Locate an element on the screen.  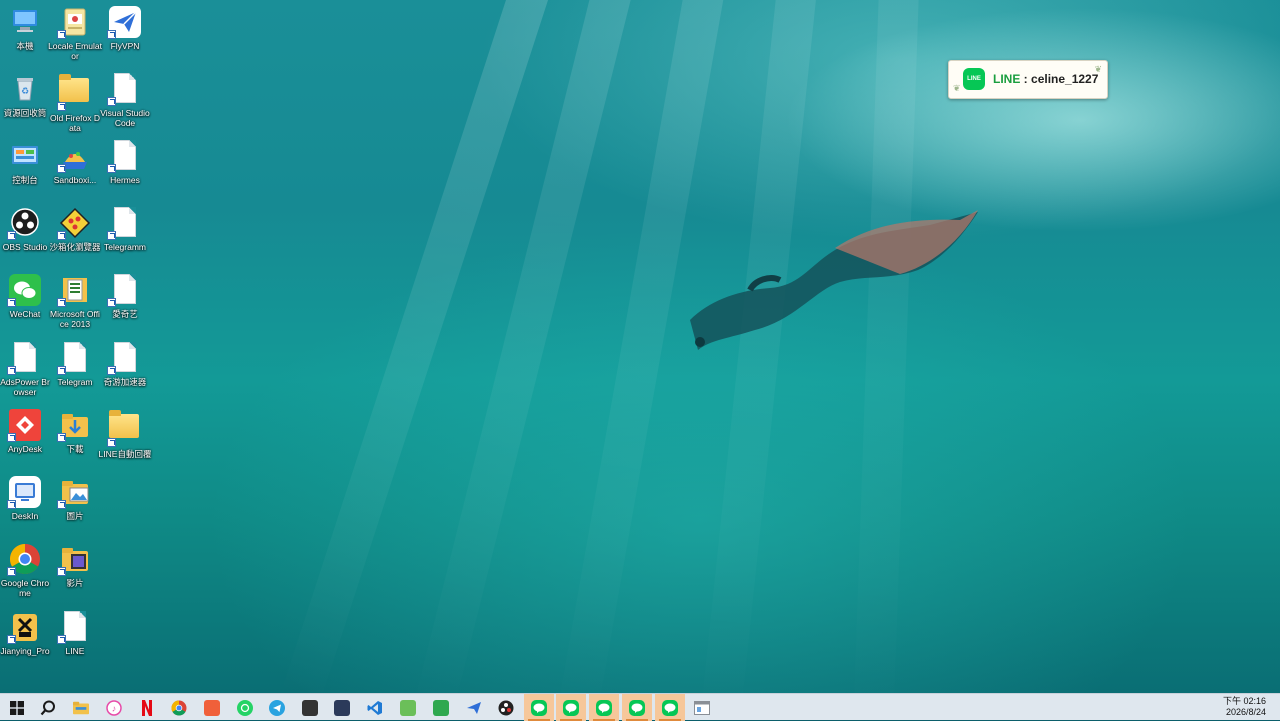
flyvpn-icon is located at coordinates (474, 708).